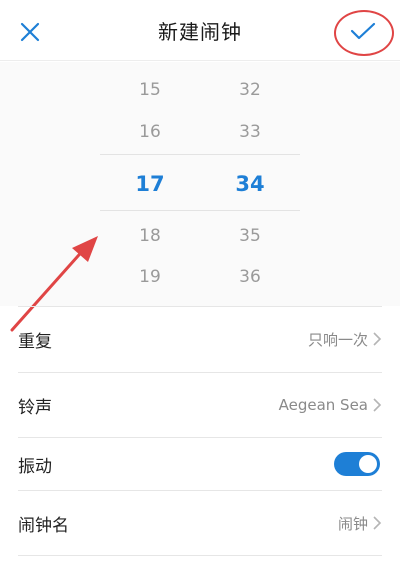 This screenshot has height=586, width=400. I want to click on ringtone-value: Aegean Sea, so click(323, 405).